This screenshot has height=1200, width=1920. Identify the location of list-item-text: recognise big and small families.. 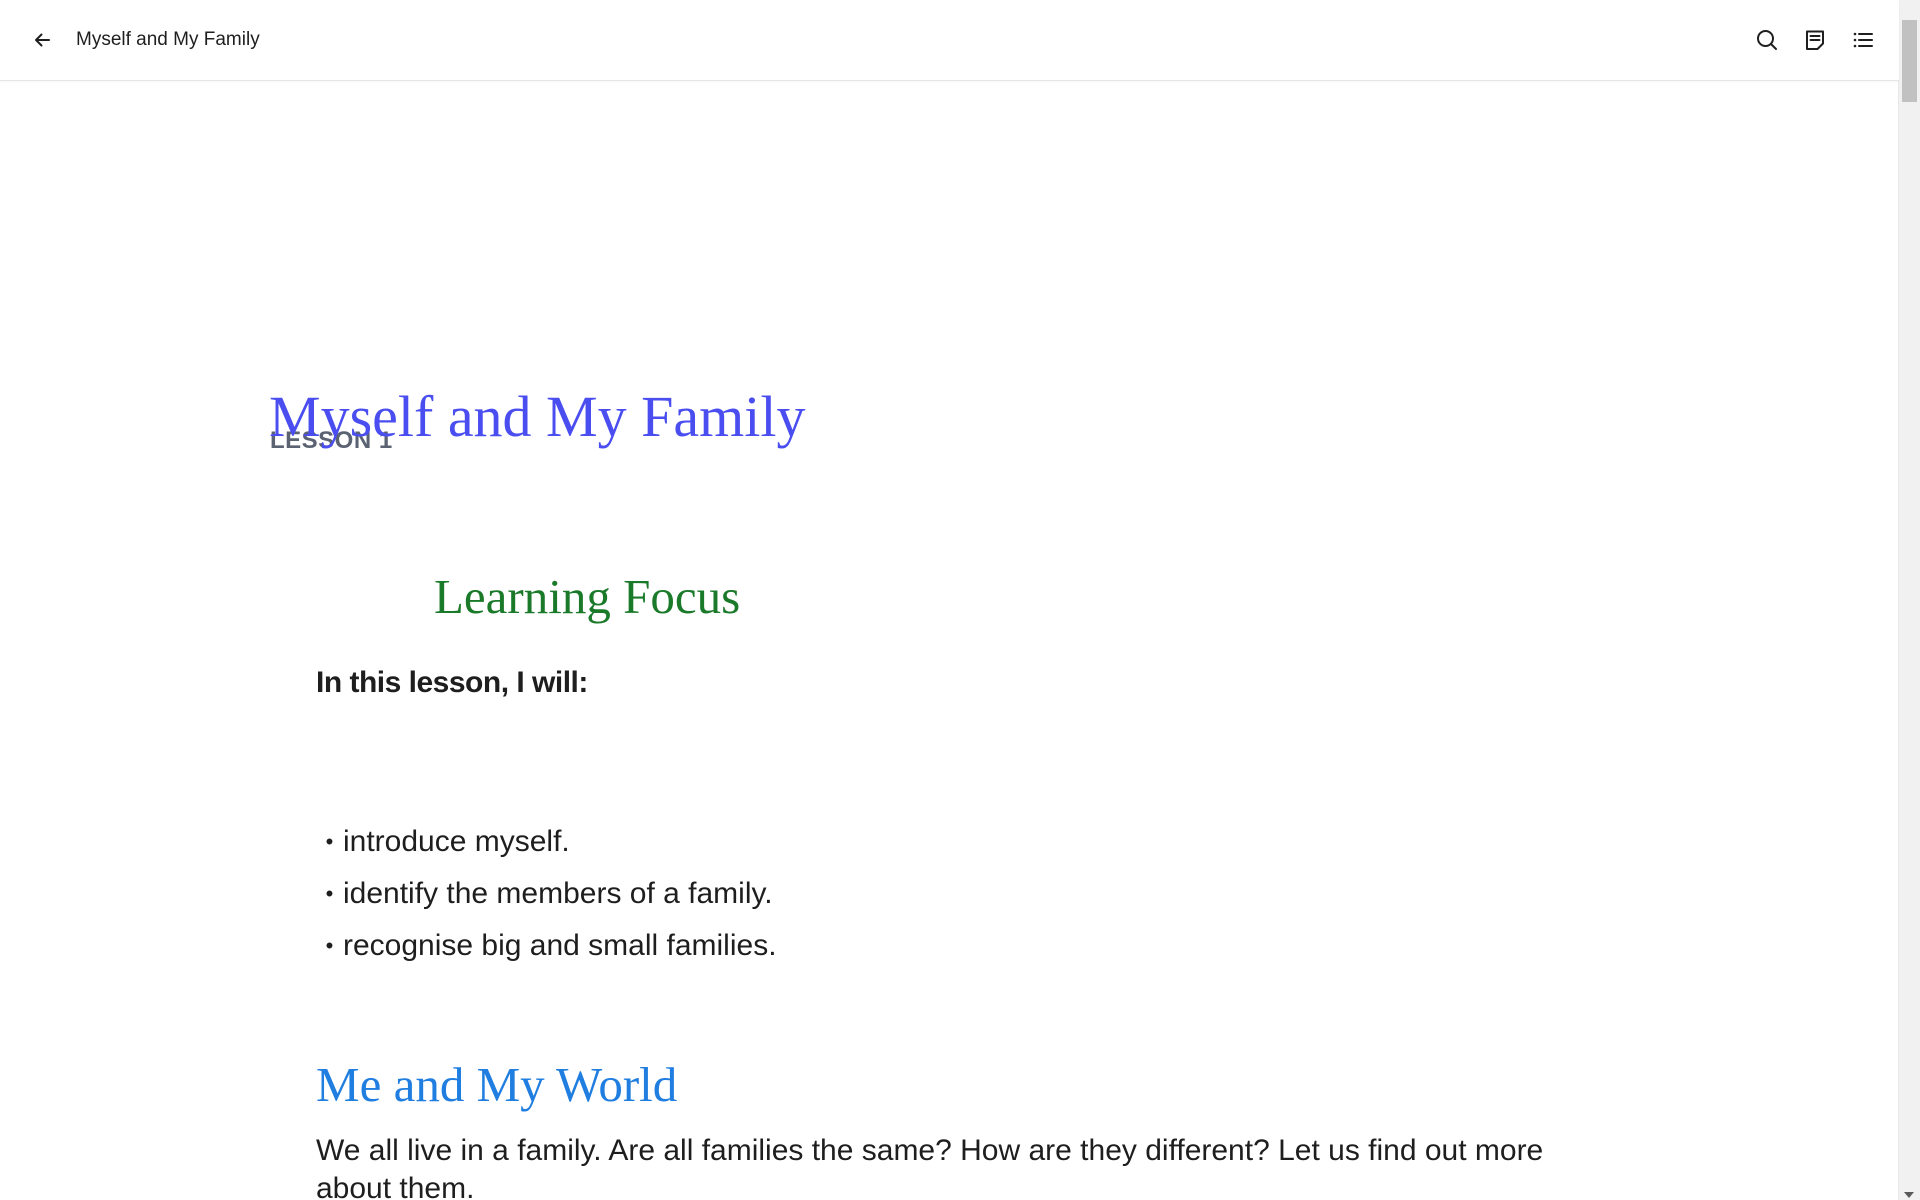
(560, 945).